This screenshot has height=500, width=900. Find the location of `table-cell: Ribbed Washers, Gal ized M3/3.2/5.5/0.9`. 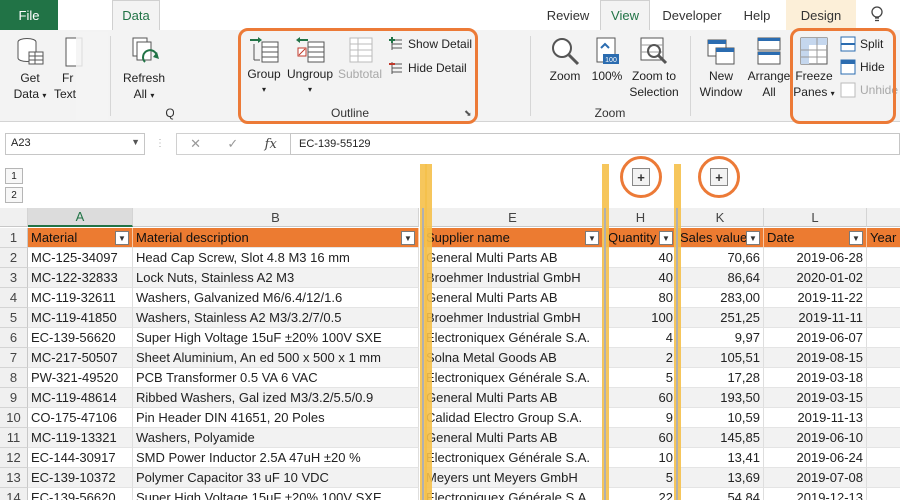

table-cell: Ribbed Washers, Gal ized M3/3.2/5.5/0.9 is located at coordinates (276, 398).